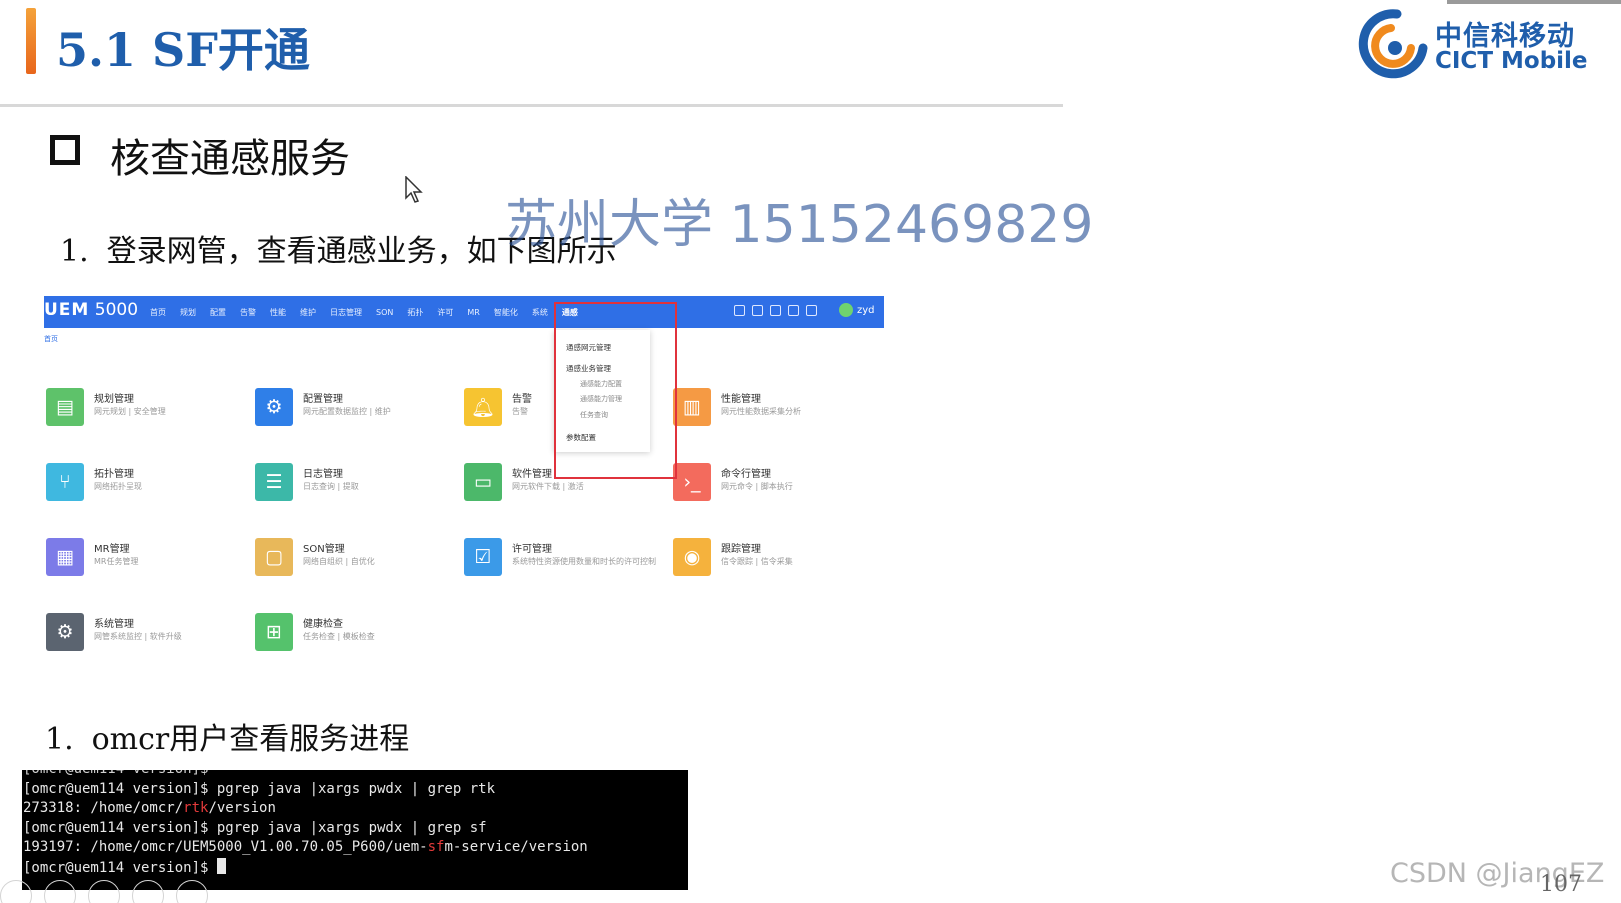  I want to click on uem-user: zyd, so click(857, 310).